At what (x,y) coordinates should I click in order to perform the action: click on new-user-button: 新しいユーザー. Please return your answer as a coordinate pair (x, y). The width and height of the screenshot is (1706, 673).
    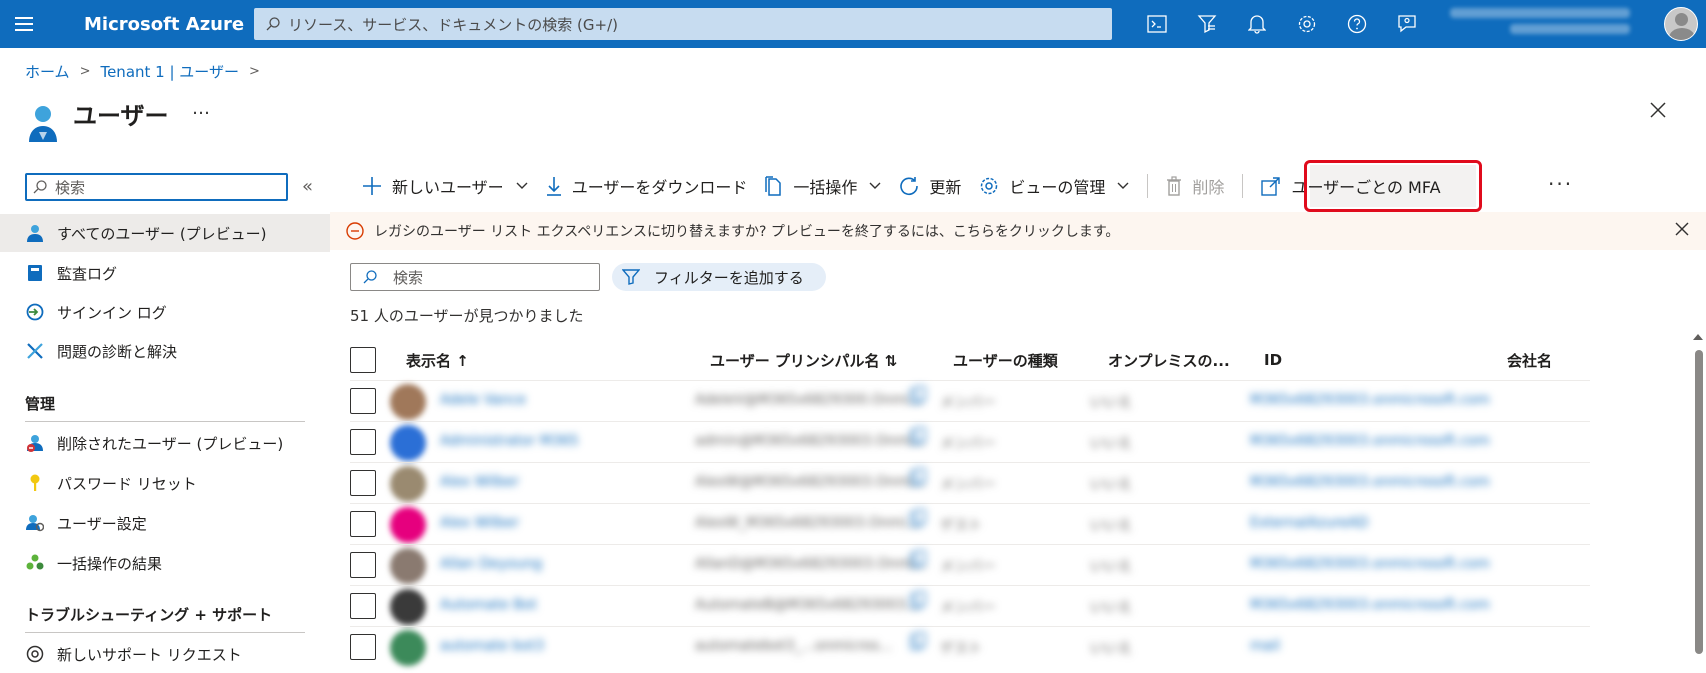
    Looking at the image, I should click on (445, 186).